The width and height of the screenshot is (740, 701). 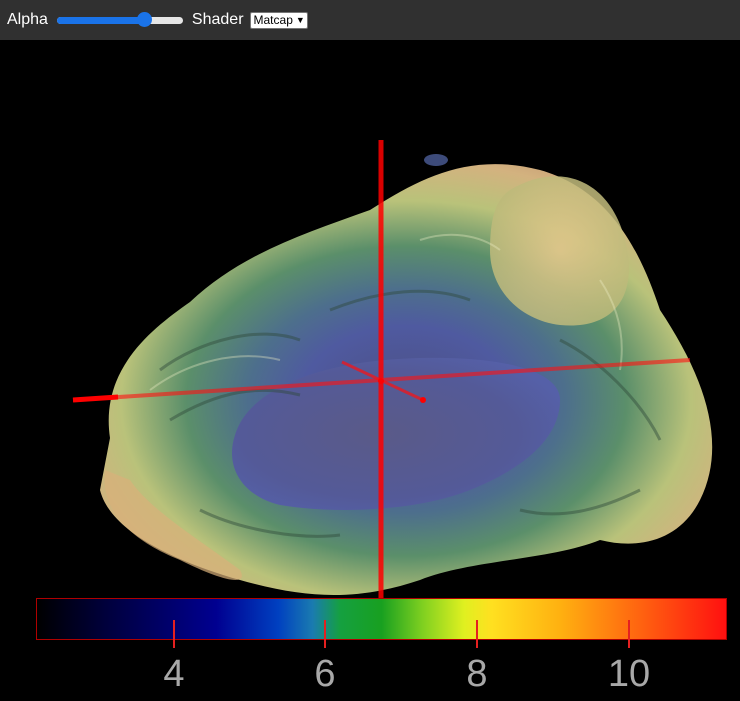 What do you see at coordinates (145, 19) in the screenshot?
I see `alpha-slider-thumb` at bounding box center [145, 19].